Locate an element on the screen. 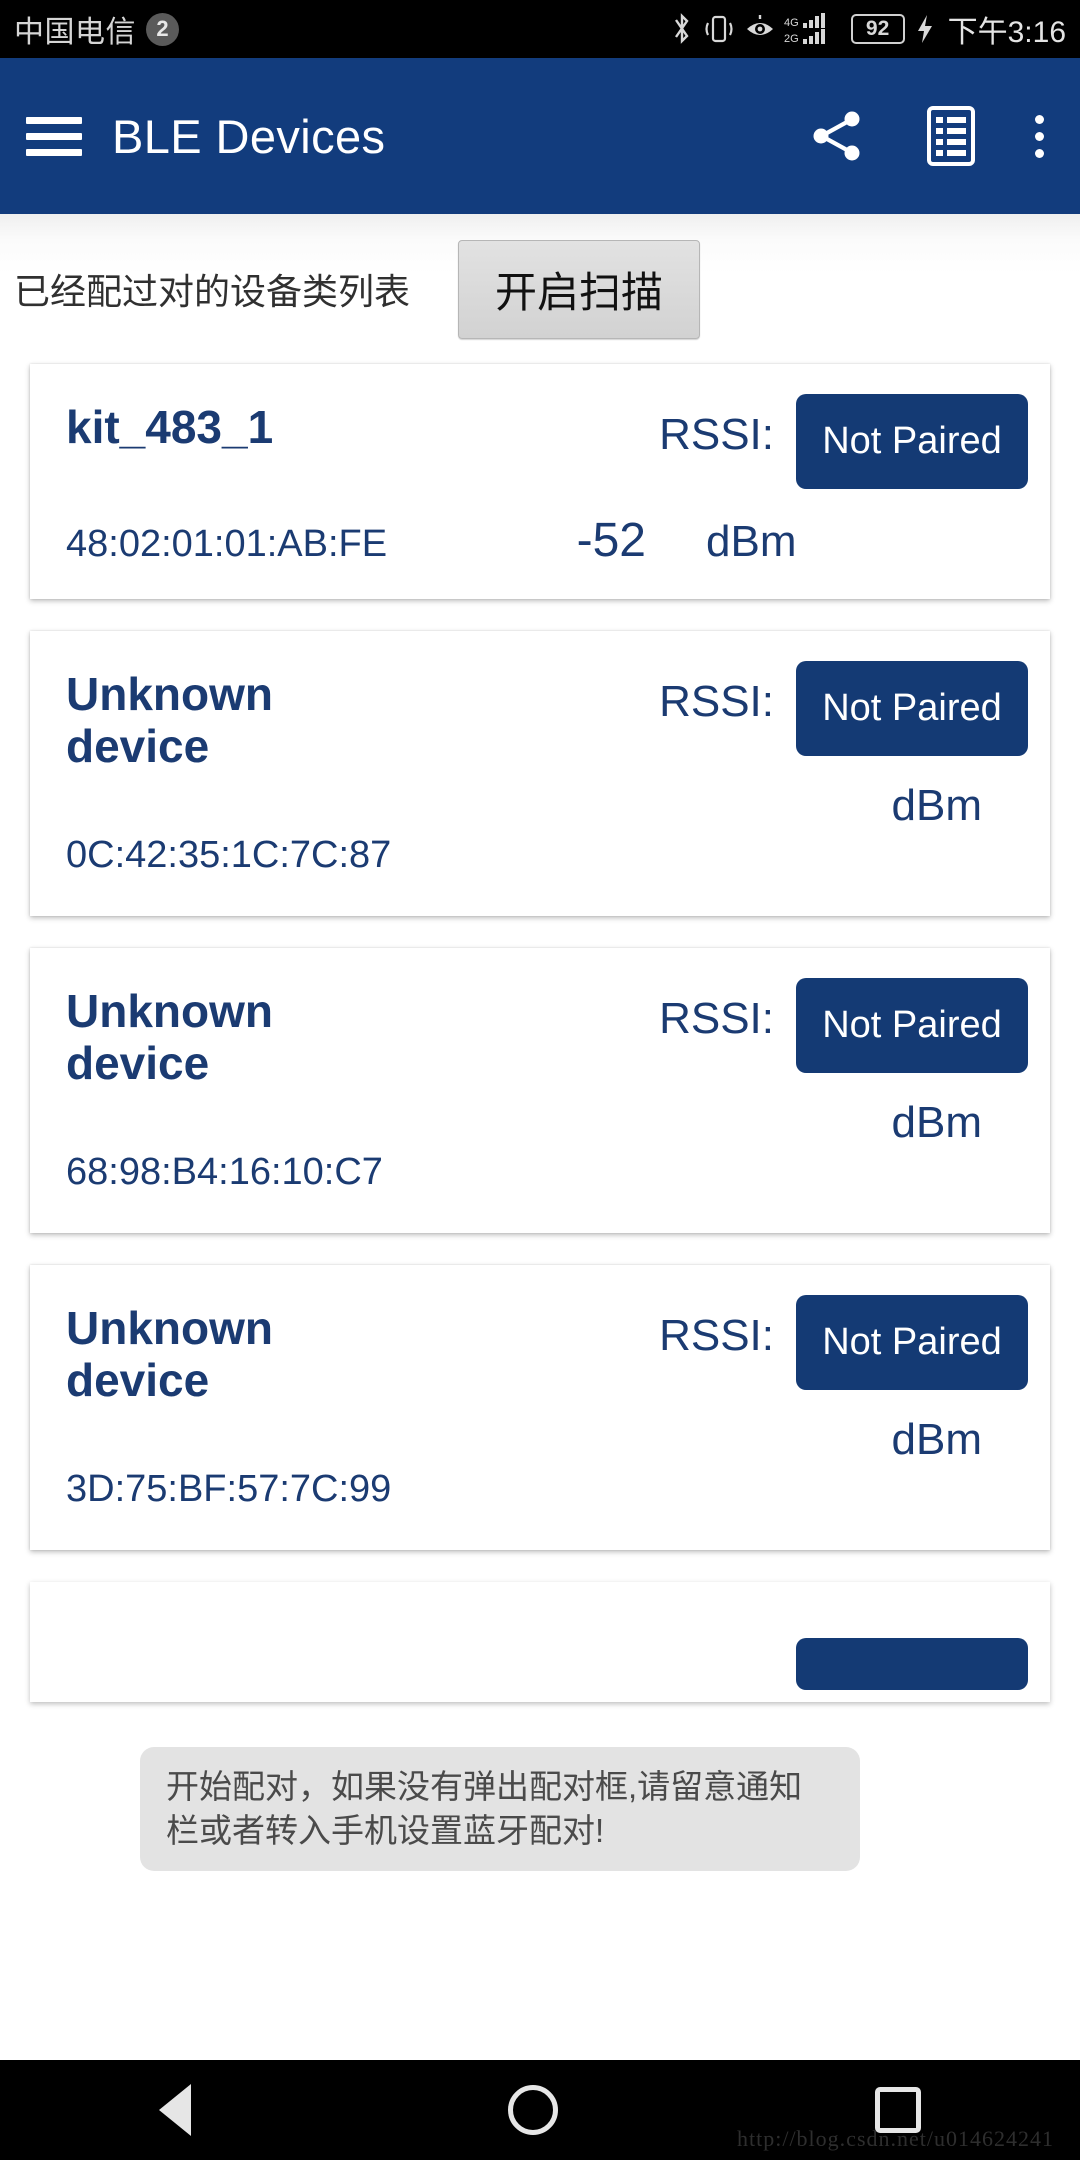 The width and height of the screenshot is (1080, 2160). device-mac-address: 0C:42:35:1C:7C:87 is located at coordinates (229, 855).